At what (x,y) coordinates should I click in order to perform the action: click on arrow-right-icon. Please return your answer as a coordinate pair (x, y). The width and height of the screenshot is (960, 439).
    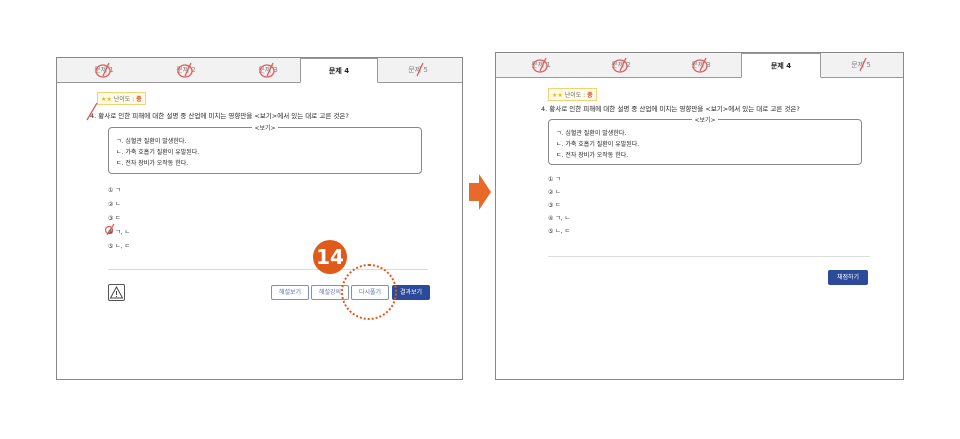
    Looking at the image, I should click on (480, 192).